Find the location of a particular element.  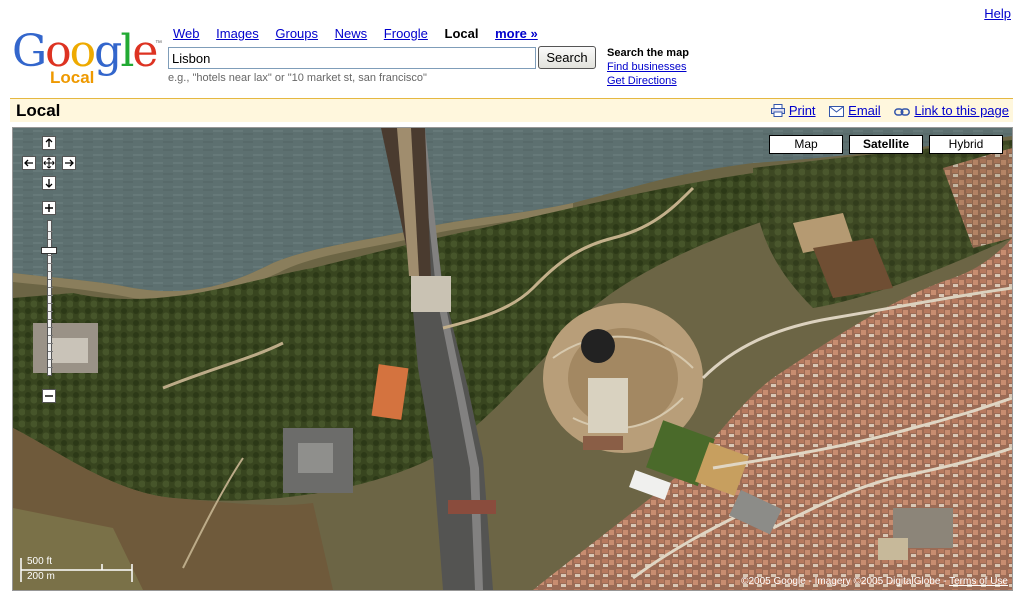

scale-feet: 500 ft is located at coordinates (40, 561).